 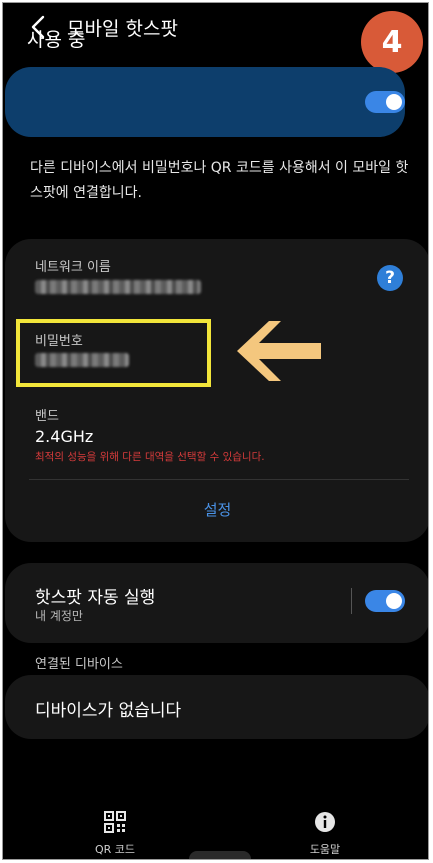 I want to click on arrow-left-icon, so click(x=279, y=351).